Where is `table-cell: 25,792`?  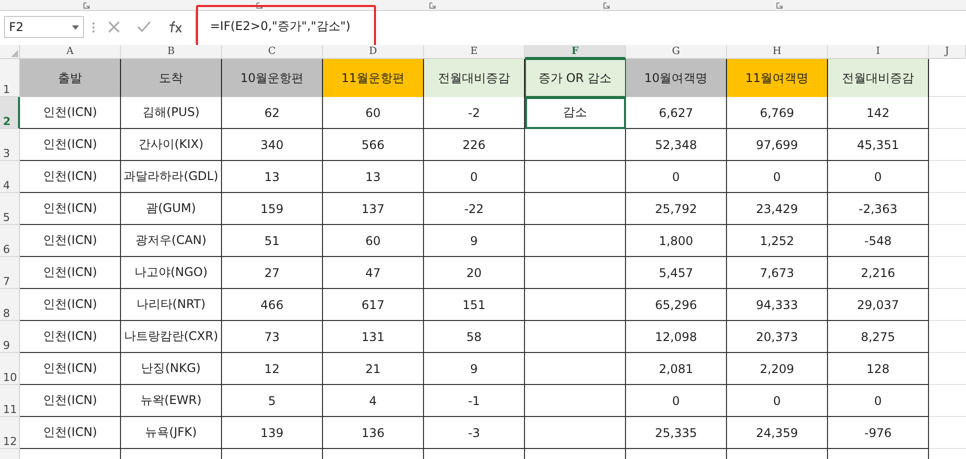 table-cell: 25,792 is located at coordinates (676, 209).